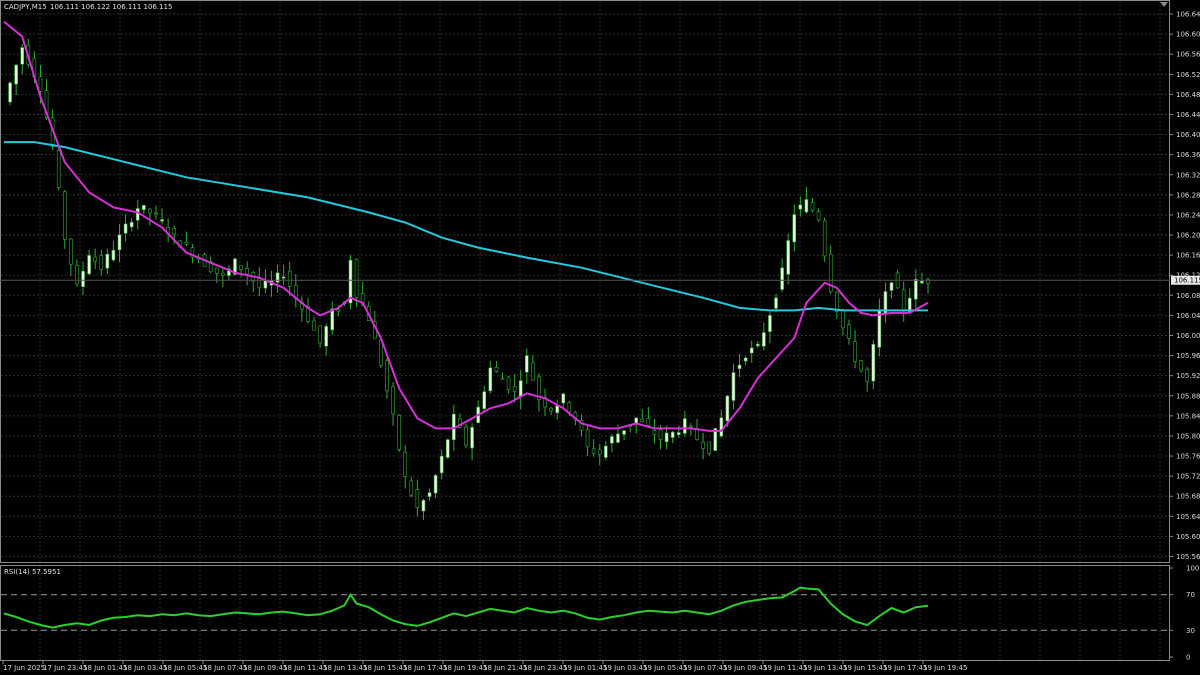  What do you see at coordinates (1188, 175) in the screenshot?
I see `price-tick-label: 106.325` at bounding box center [1188, 175].